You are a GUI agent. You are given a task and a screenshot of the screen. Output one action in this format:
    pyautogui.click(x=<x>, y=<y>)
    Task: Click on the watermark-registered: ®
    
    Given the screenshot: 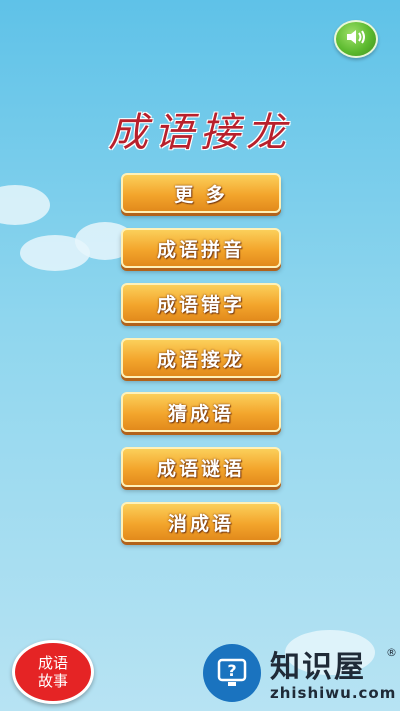 What is the action you would take?
    pyautogui.click(x=391, y=652)
    